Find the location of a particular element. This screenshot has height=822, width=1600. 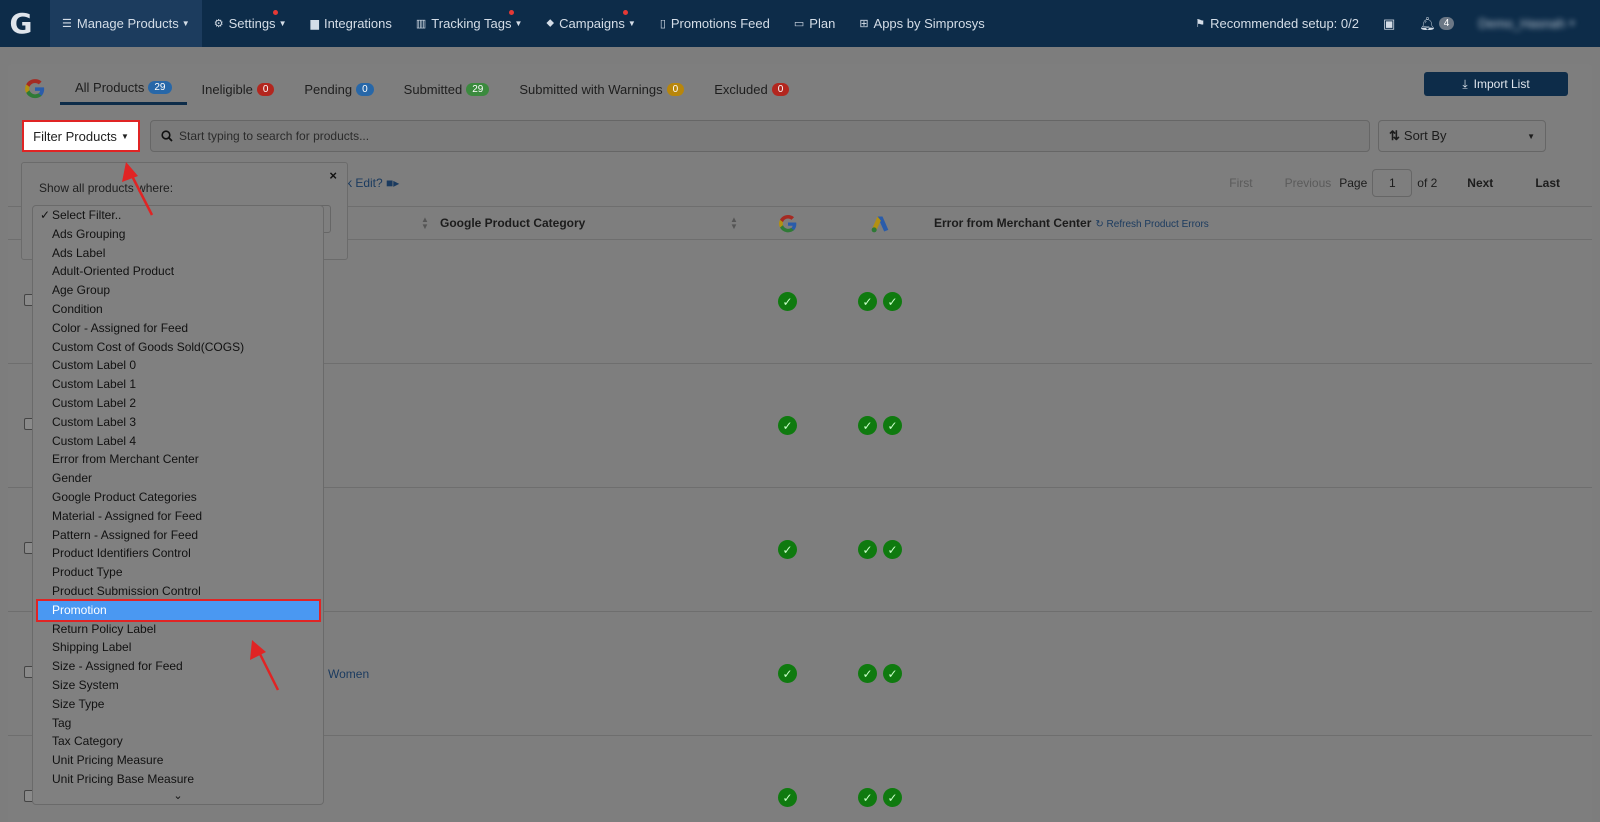

filter-option-error-from-merchant-center: Error from Merchant Center is located at coordinates (178, 459).